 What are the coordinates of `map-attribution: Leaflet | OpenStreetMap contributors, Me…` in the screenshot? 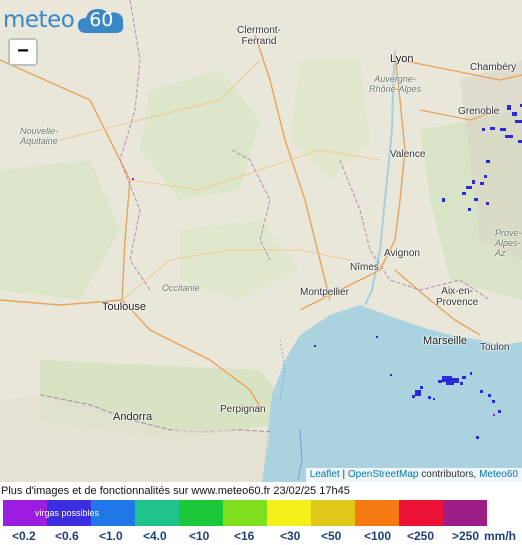 It's located at (413, 475).